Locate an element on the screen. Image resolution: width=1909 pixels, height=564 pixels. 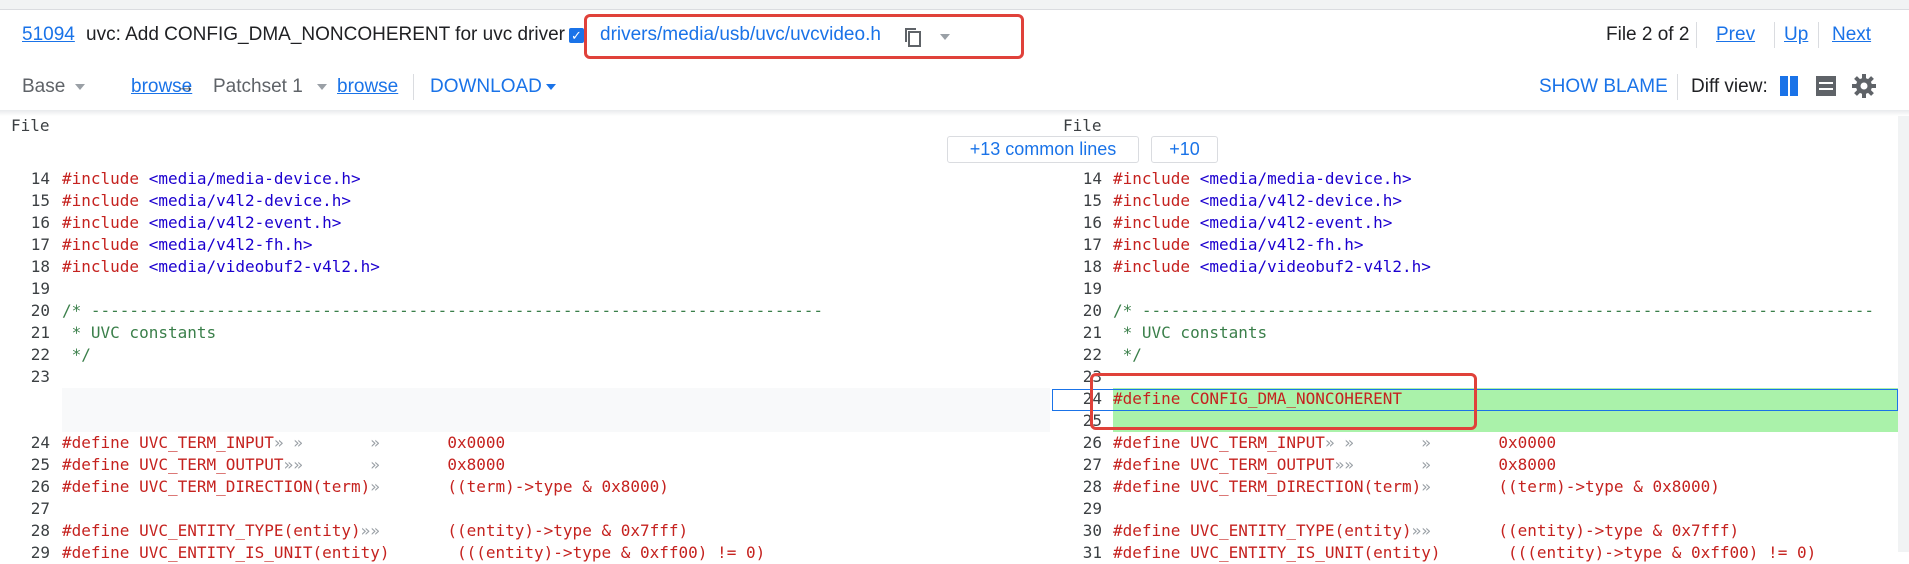
right-diff-line: 19 is located at coordinates (954, 289).